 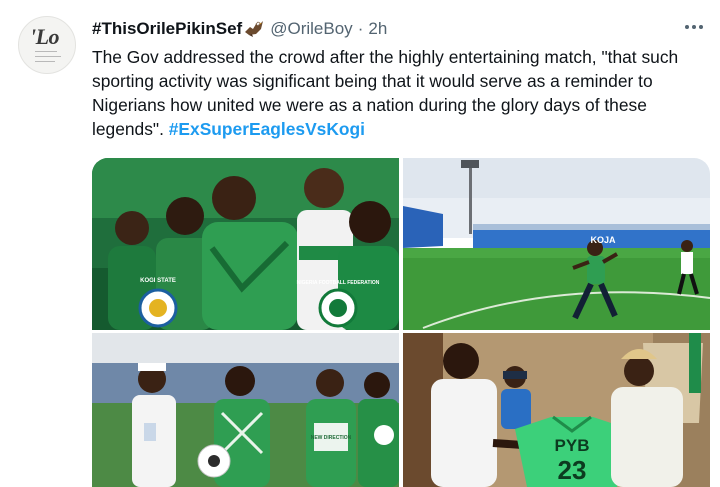 I want to click on hashtag-link: #ExSuperEaglesVsKogi, so click(x=267, y=129).